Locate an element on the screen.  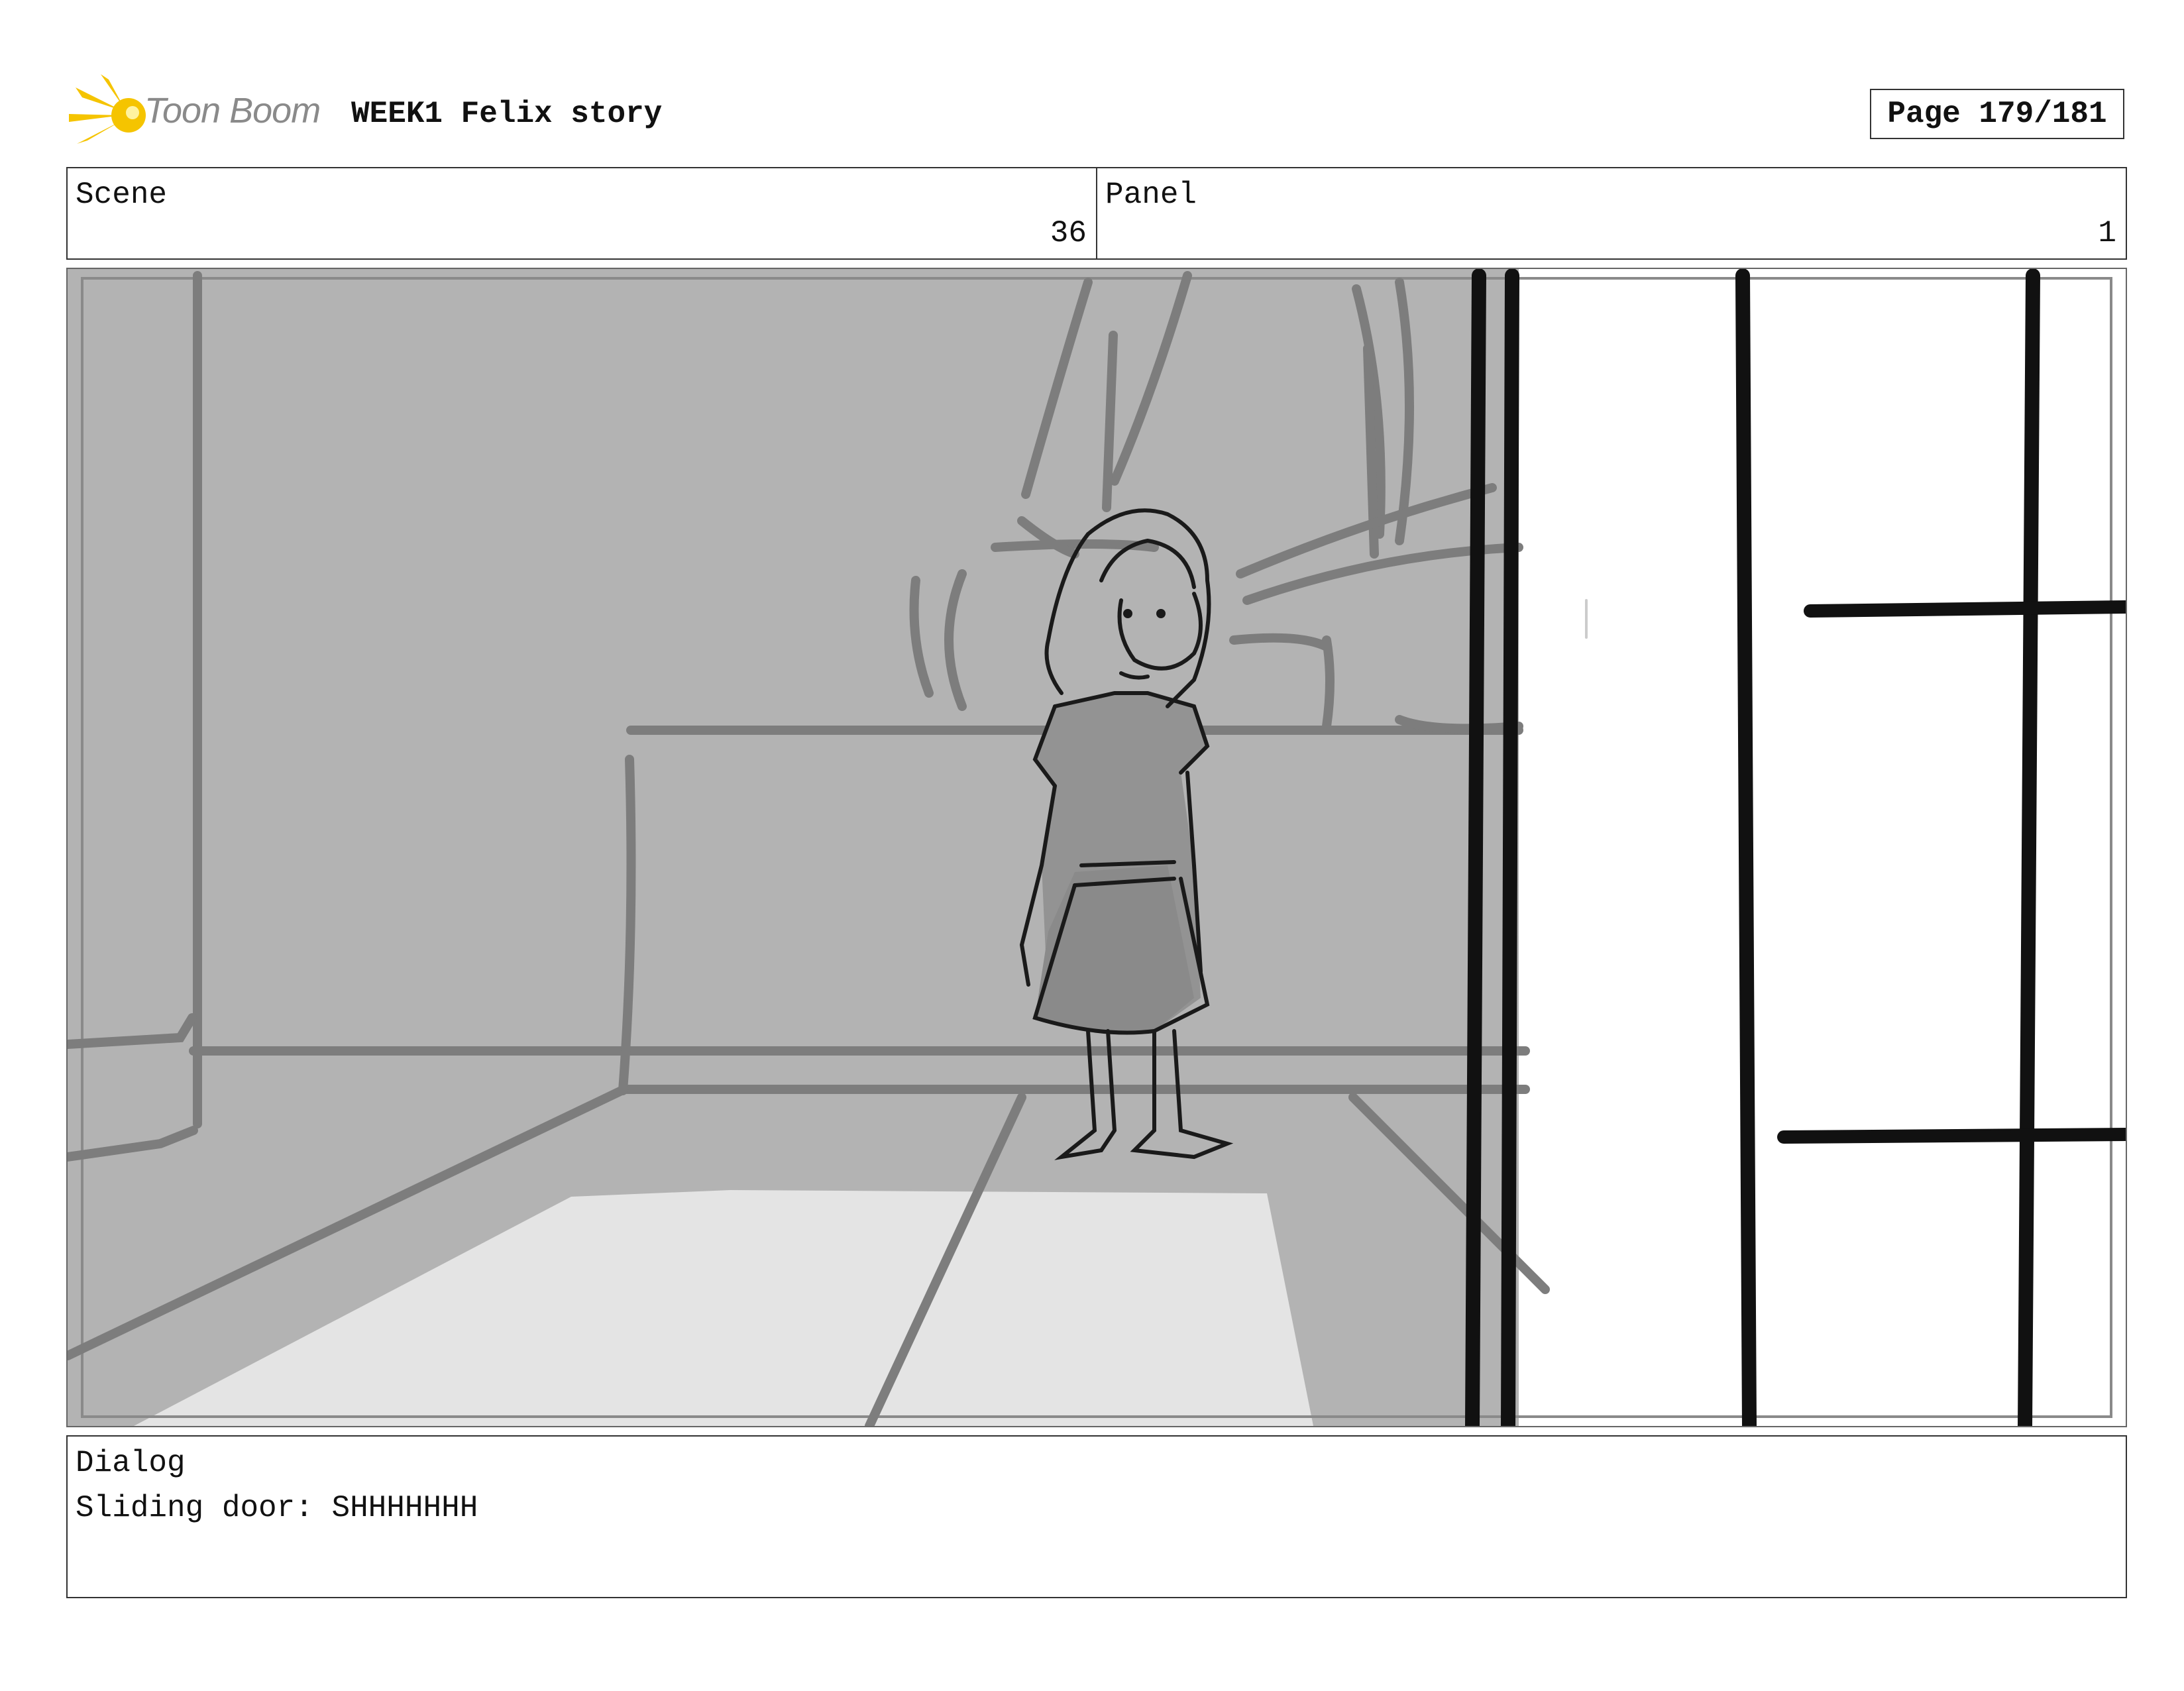
panel-number: 1 is located at coordinates (2107, 233).